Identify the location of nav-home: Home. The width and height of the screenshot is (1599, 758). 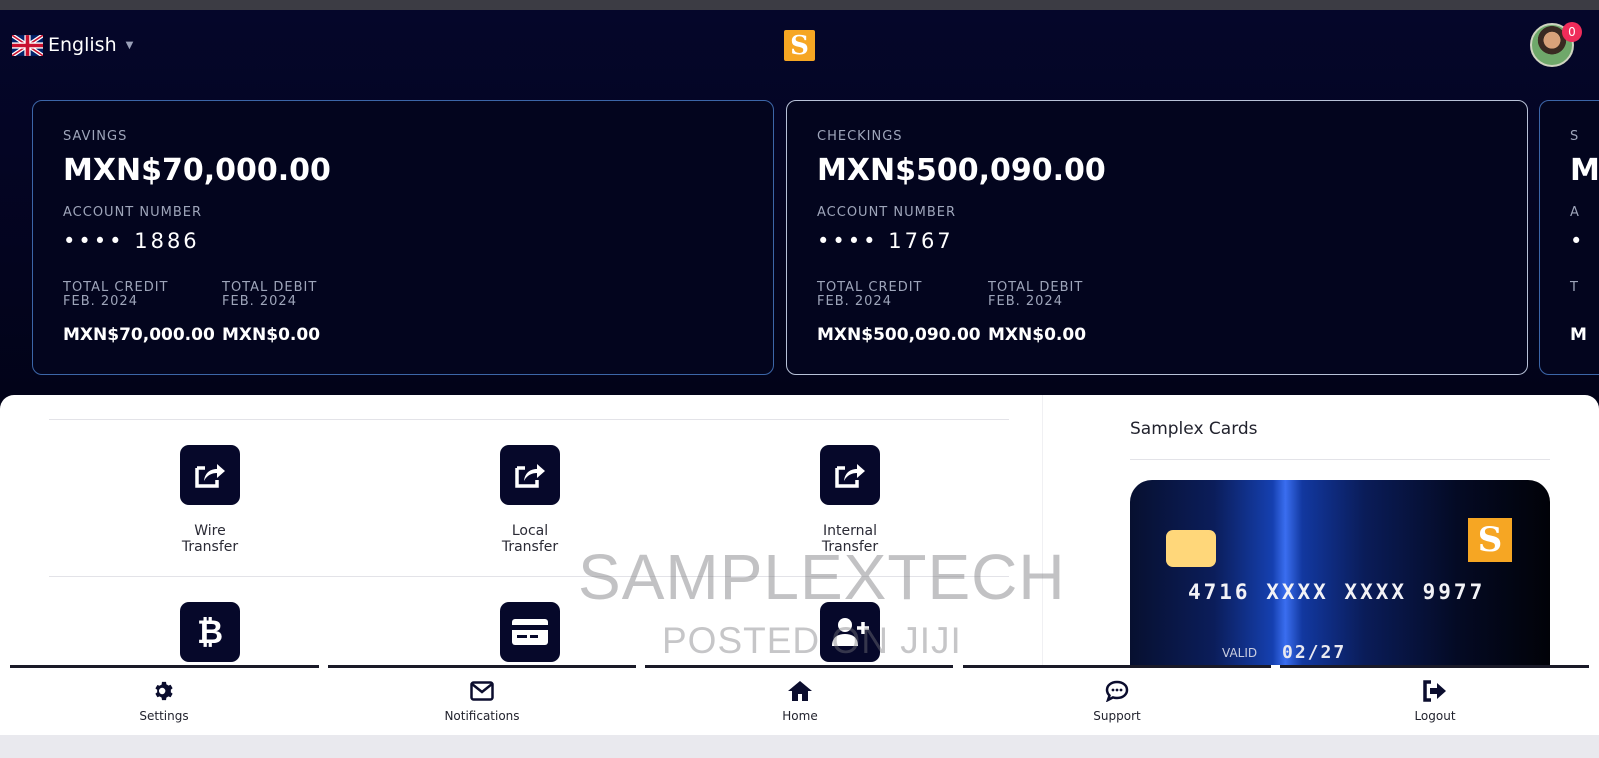
(800, 701).